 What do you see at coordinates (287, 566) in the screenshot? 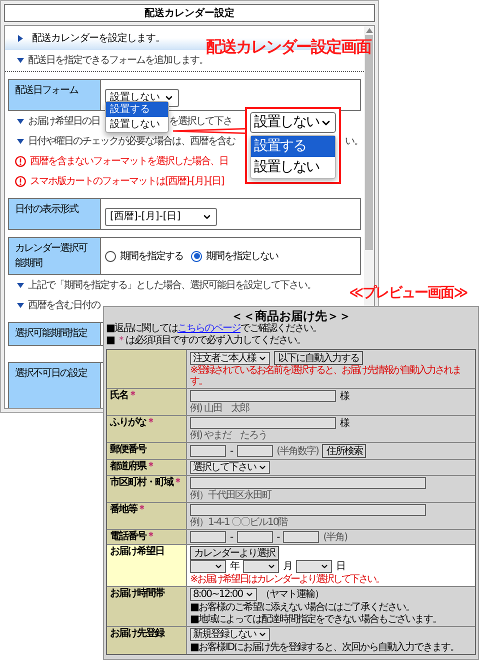
I see `inline-text: 月` at bounding box center [287, 566].